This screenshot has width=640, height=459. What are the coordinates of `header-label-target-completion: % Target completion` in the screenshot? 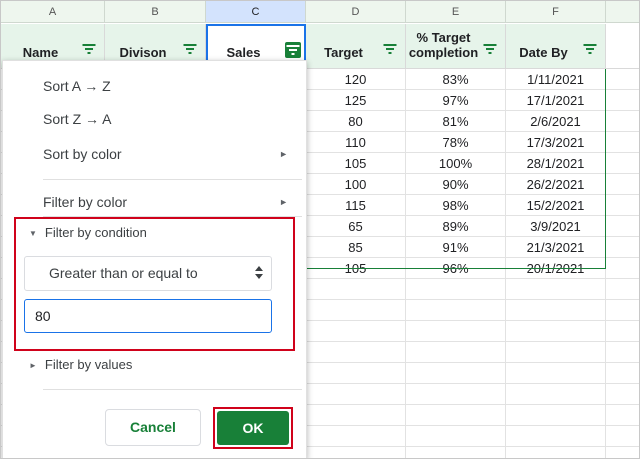 It's located at (443, 46).